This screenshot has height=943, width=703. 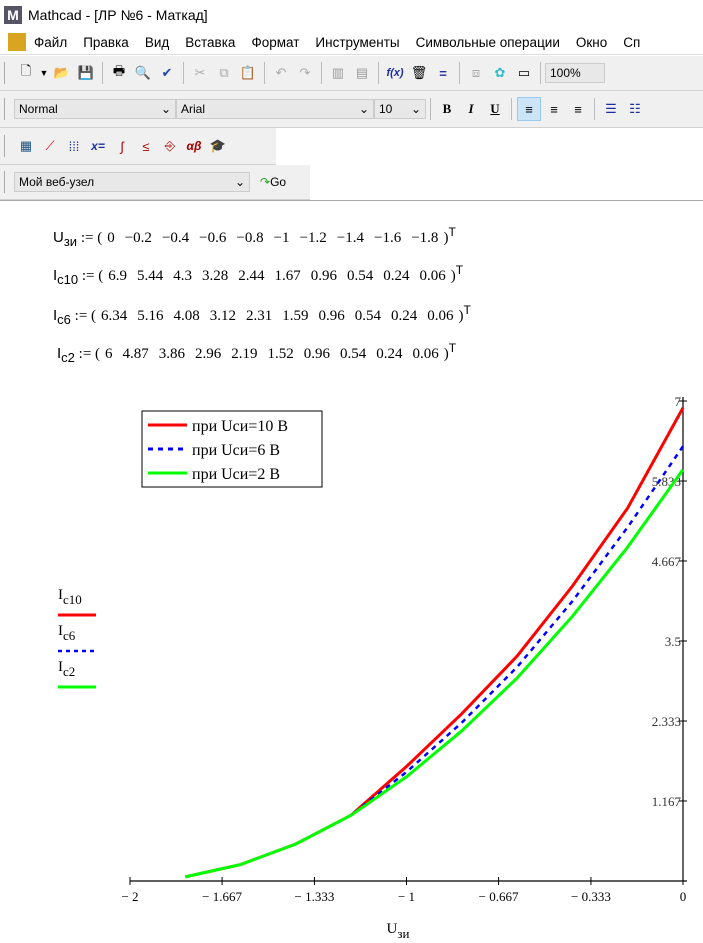 What do you see at coordinates (106, 42) in the screenshot?
I see `menu-edit: Правка` at bounding box center [106, 42].